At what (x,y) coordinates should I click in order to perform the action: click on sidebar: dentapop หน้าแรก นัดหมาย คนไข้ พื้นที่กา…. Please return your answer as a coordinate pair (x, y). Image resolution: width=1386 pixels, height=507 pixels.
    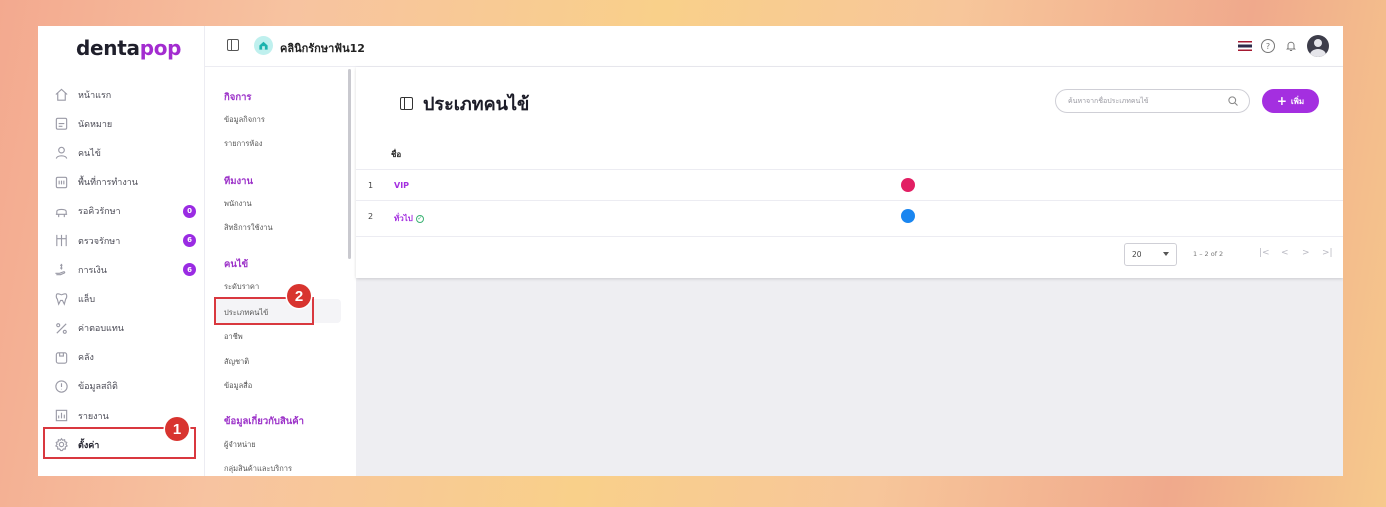
    Looking at the image, I should click on (121, 251).